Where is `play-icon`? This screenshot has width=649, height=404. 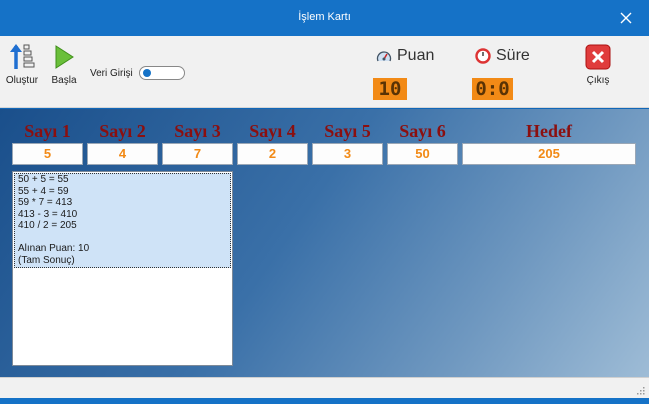
play-icon is located at coordinates (64, 57).